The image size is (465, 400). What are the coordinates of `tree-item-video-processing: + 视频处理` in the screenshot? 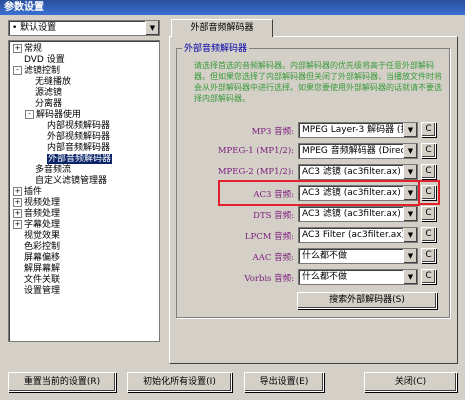 It's located at (36, 203).